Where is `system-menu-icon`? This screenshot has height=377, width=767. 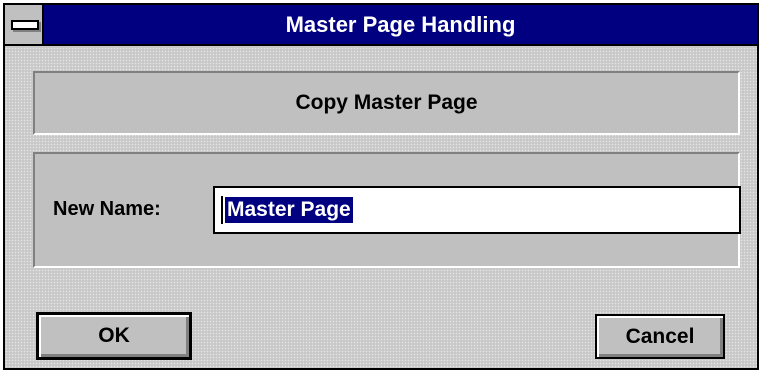
system-menu-icon is located at coordinates (25, 25).